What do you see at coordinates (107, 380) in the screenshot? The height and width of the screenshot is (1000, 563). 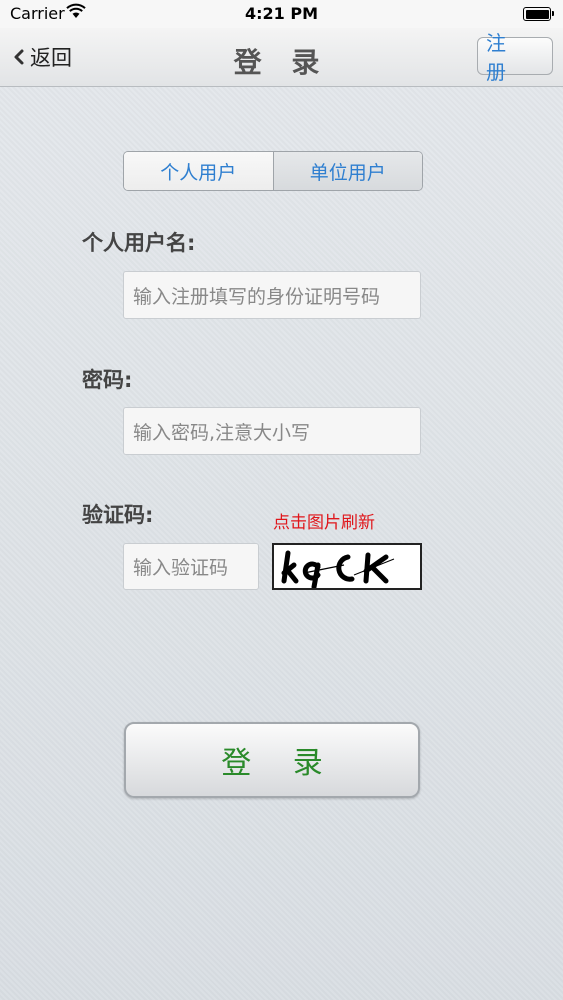 I see `password-label: 密码:` at bounding box center [107, 380].